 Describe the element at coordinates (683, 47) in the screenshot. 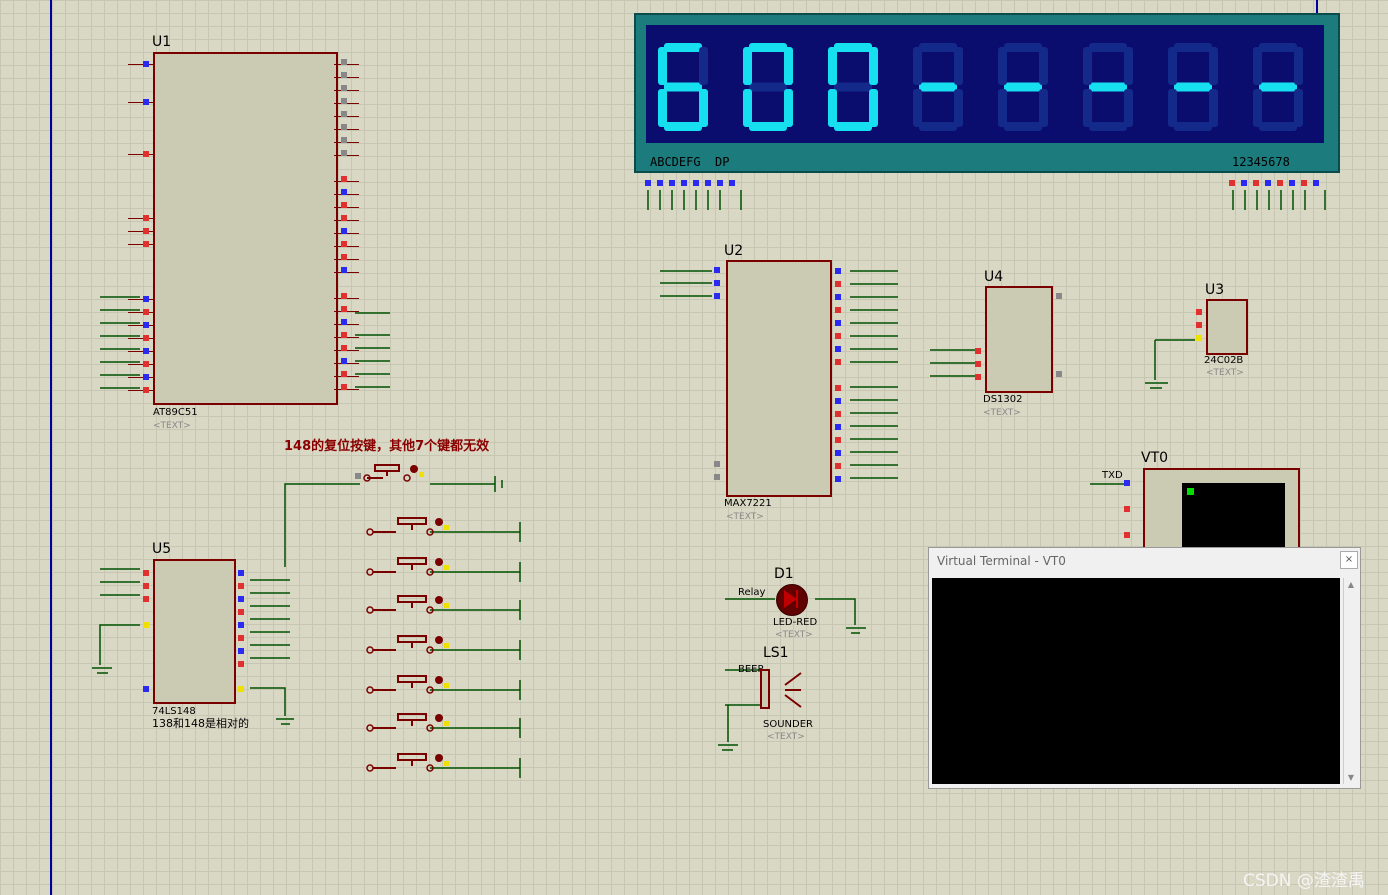

I see `digit-1-segment-a` at that location.